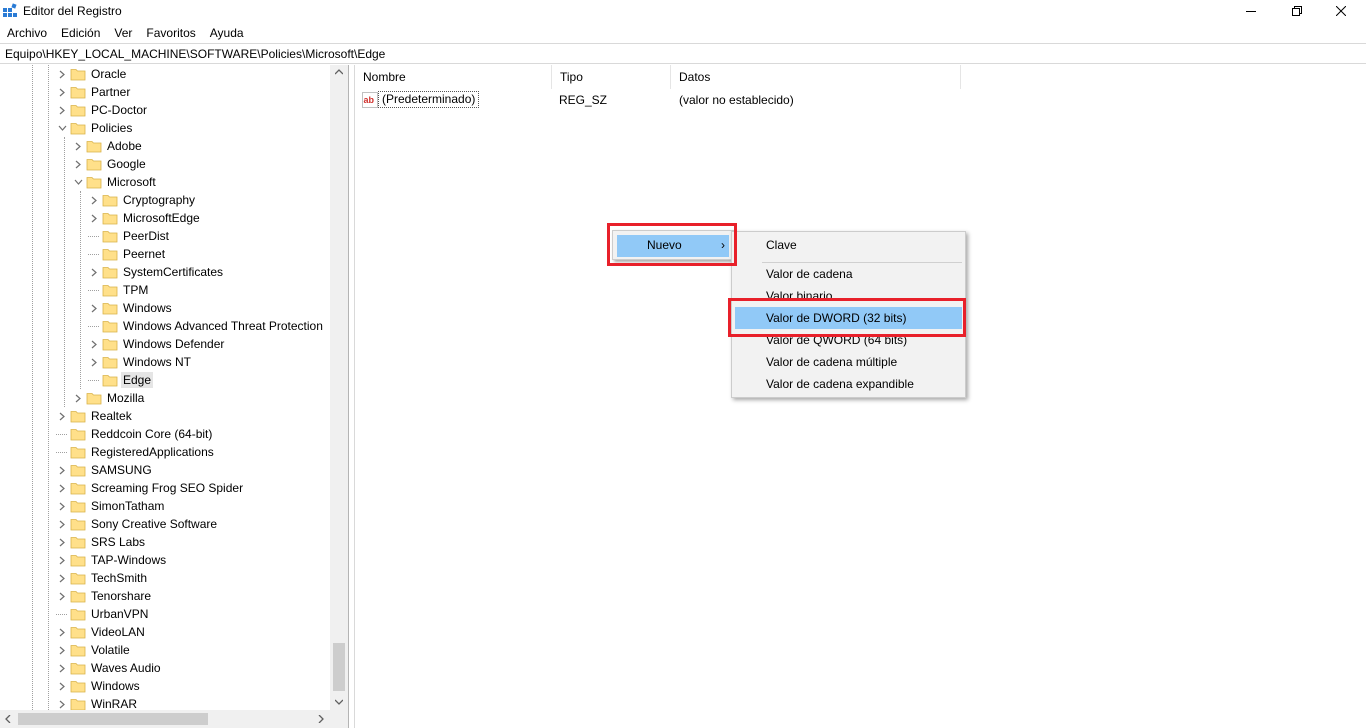 The width and height of the screenshot is (1366, 728). What do you see at coordinates (8, 719) in the screenshot?
I see `scroll-left-icon` at bounding box center [8, 719].